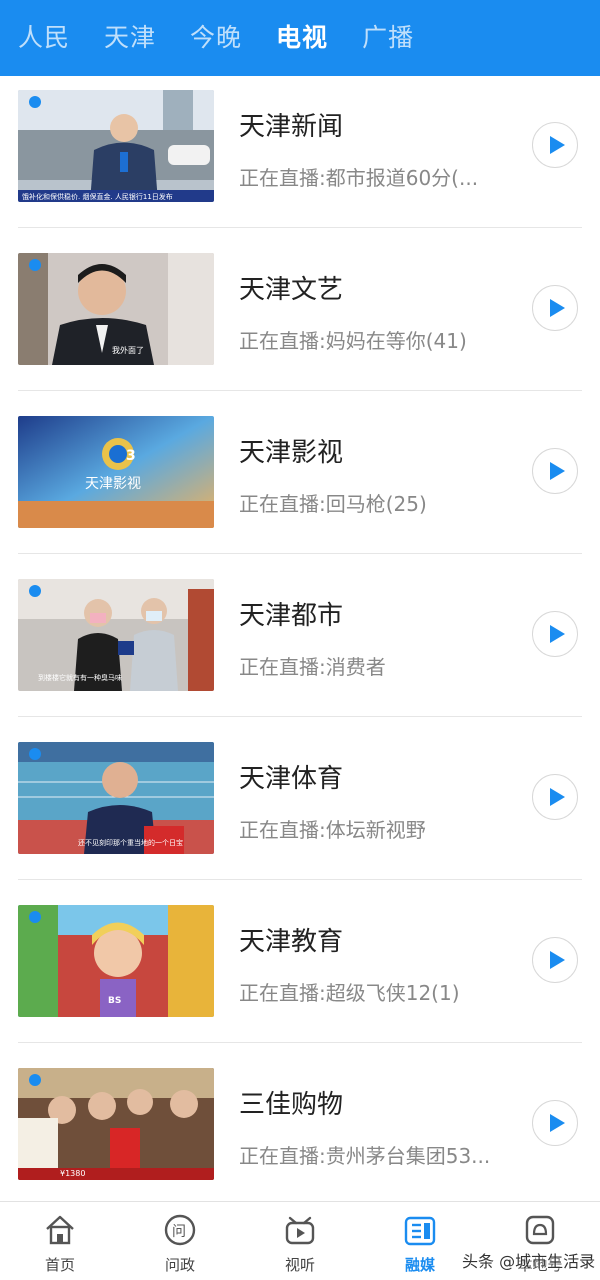  What do you see at coordinates (540, 1230) in the screenshot?
I see `local-icon` at bounding box center [540, 1230].